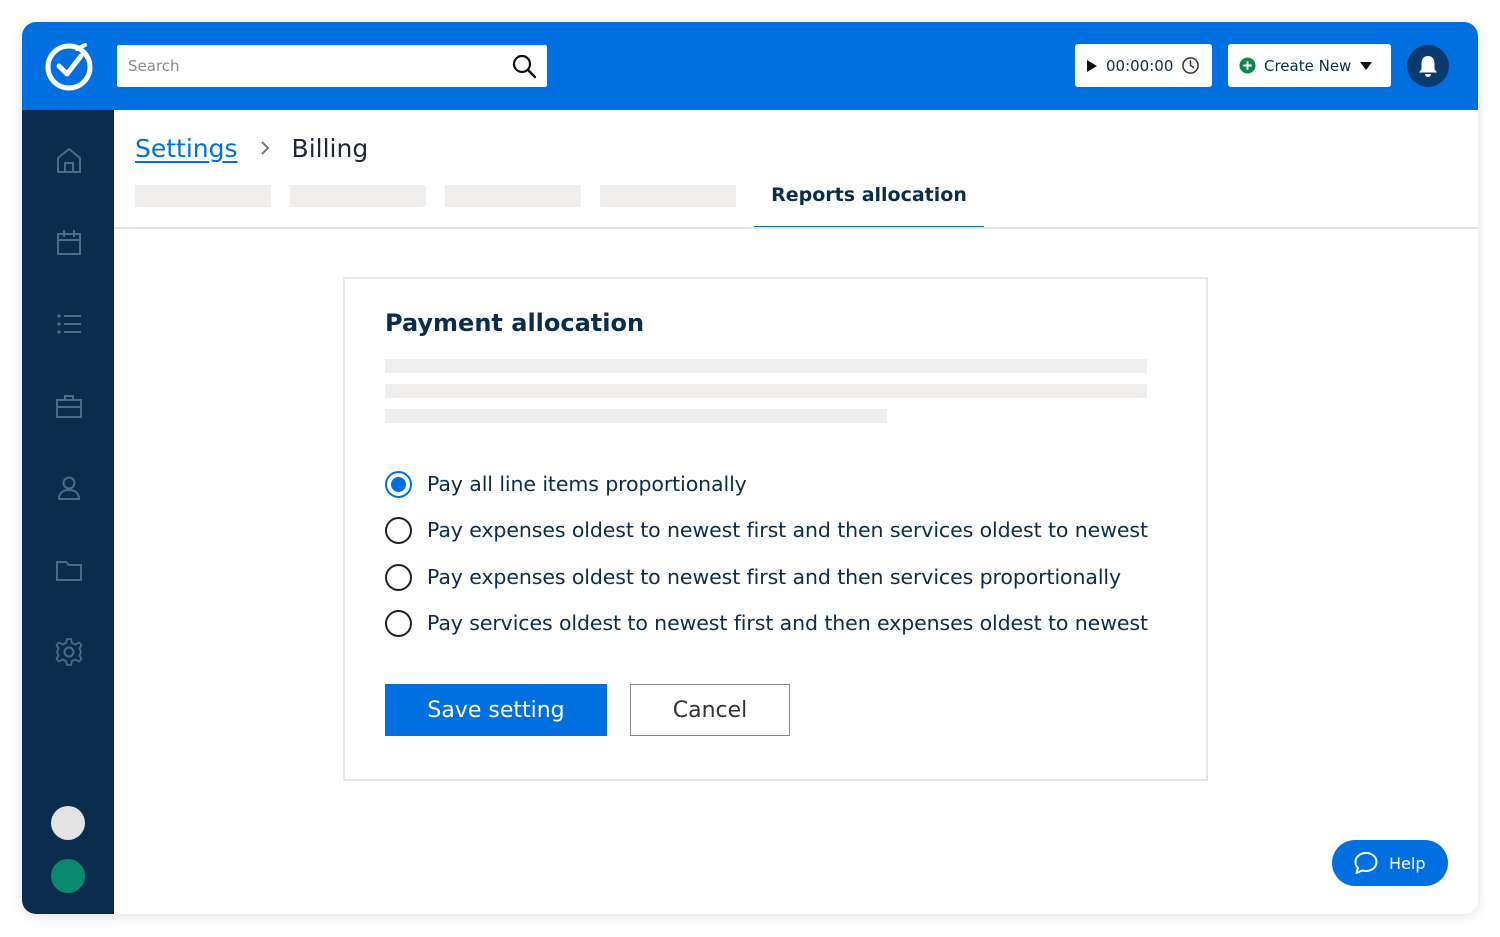 This screenshot has height=937, width=1500. Describe the element at coordinates (1191, 65) in the screenshot. I see `clock-icon` at that location.